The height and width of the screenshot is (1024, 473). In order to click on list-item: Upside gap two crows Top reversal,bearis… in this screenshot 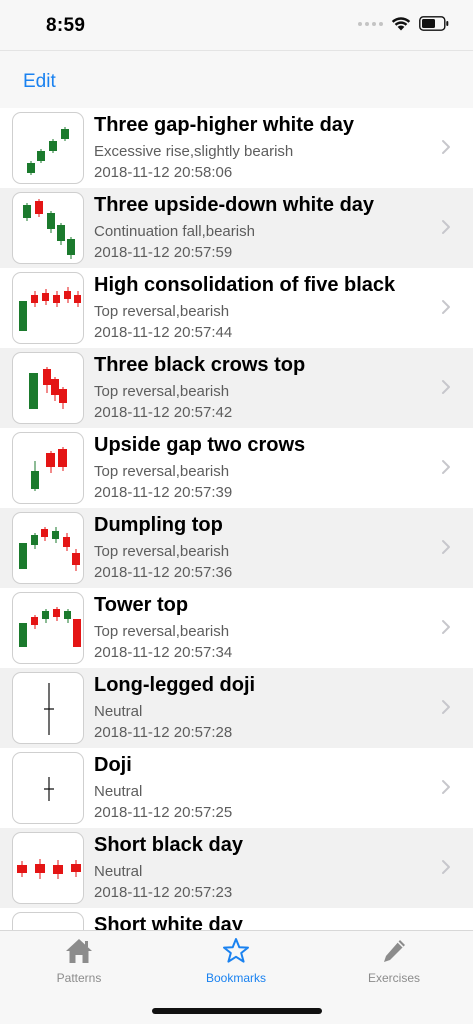, I will do `click(236, 468)`.